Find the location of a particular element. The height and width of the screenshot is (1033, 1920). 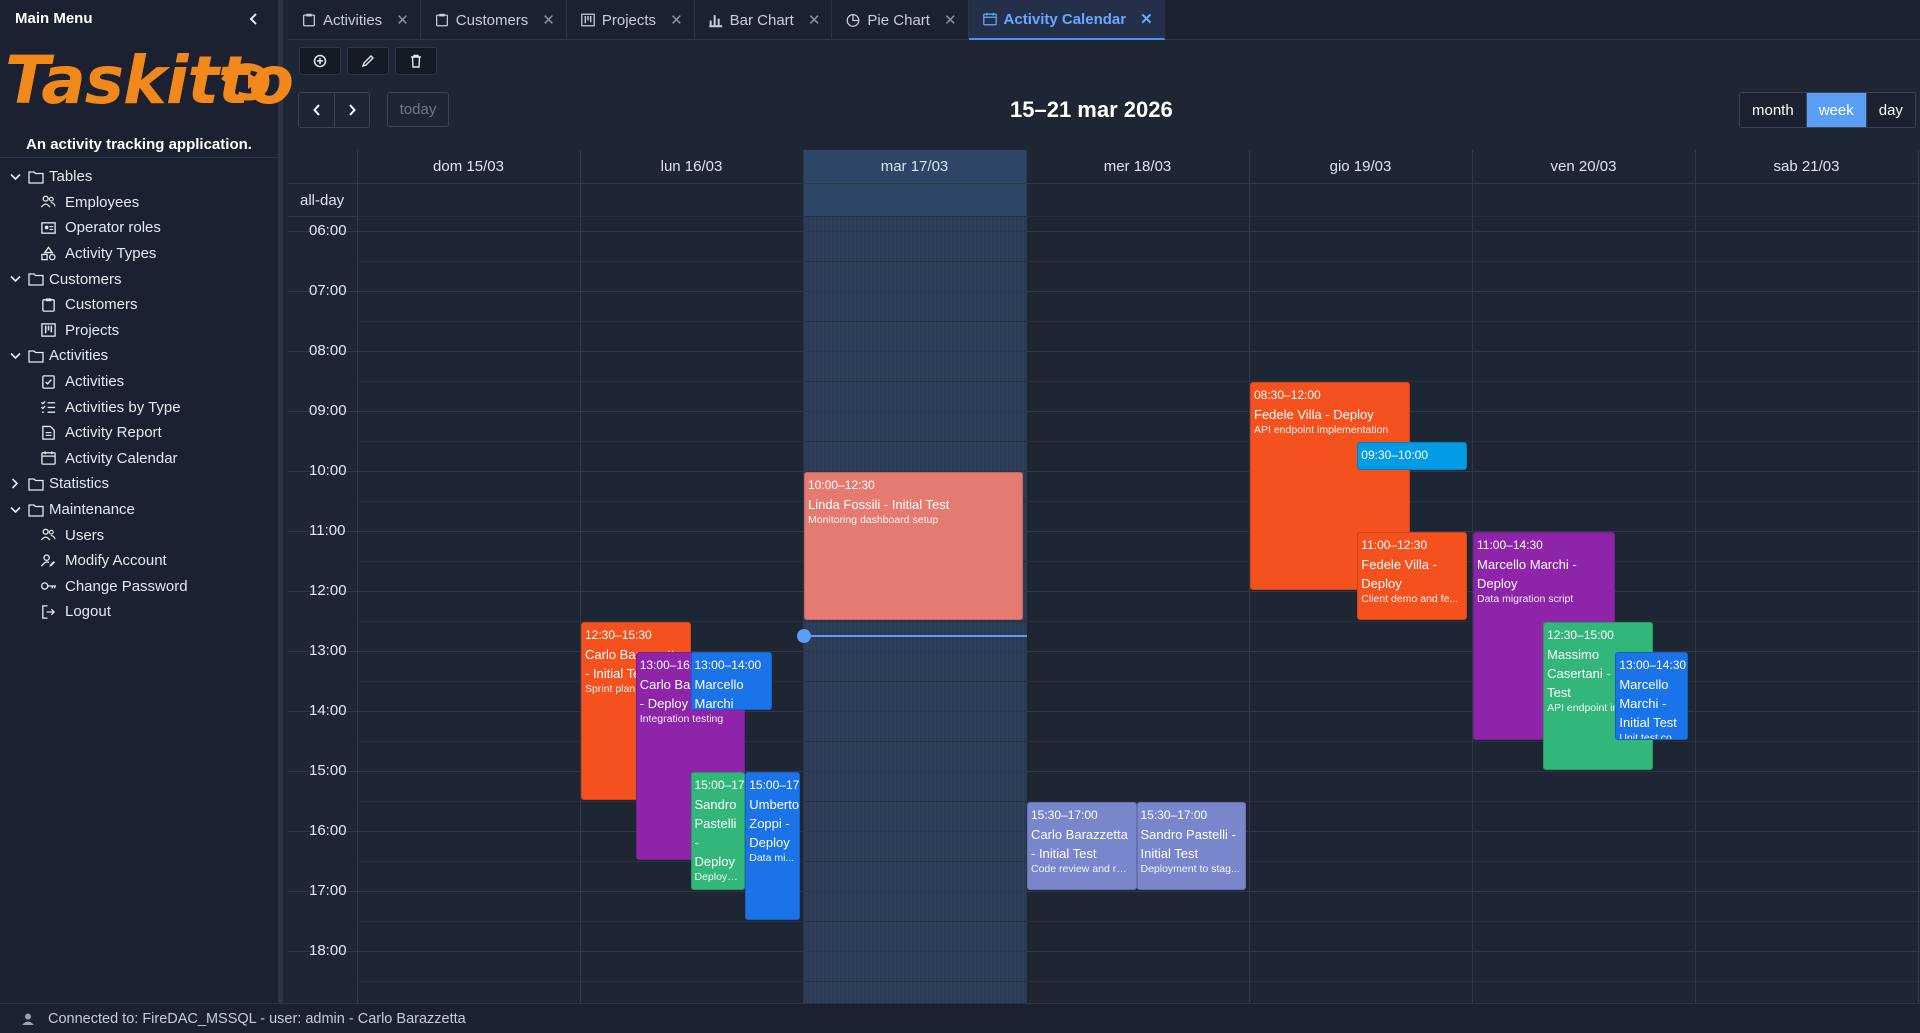

tab-activity-calendar: Activity Calendar ✕ is located at coordinates (1066, 20).